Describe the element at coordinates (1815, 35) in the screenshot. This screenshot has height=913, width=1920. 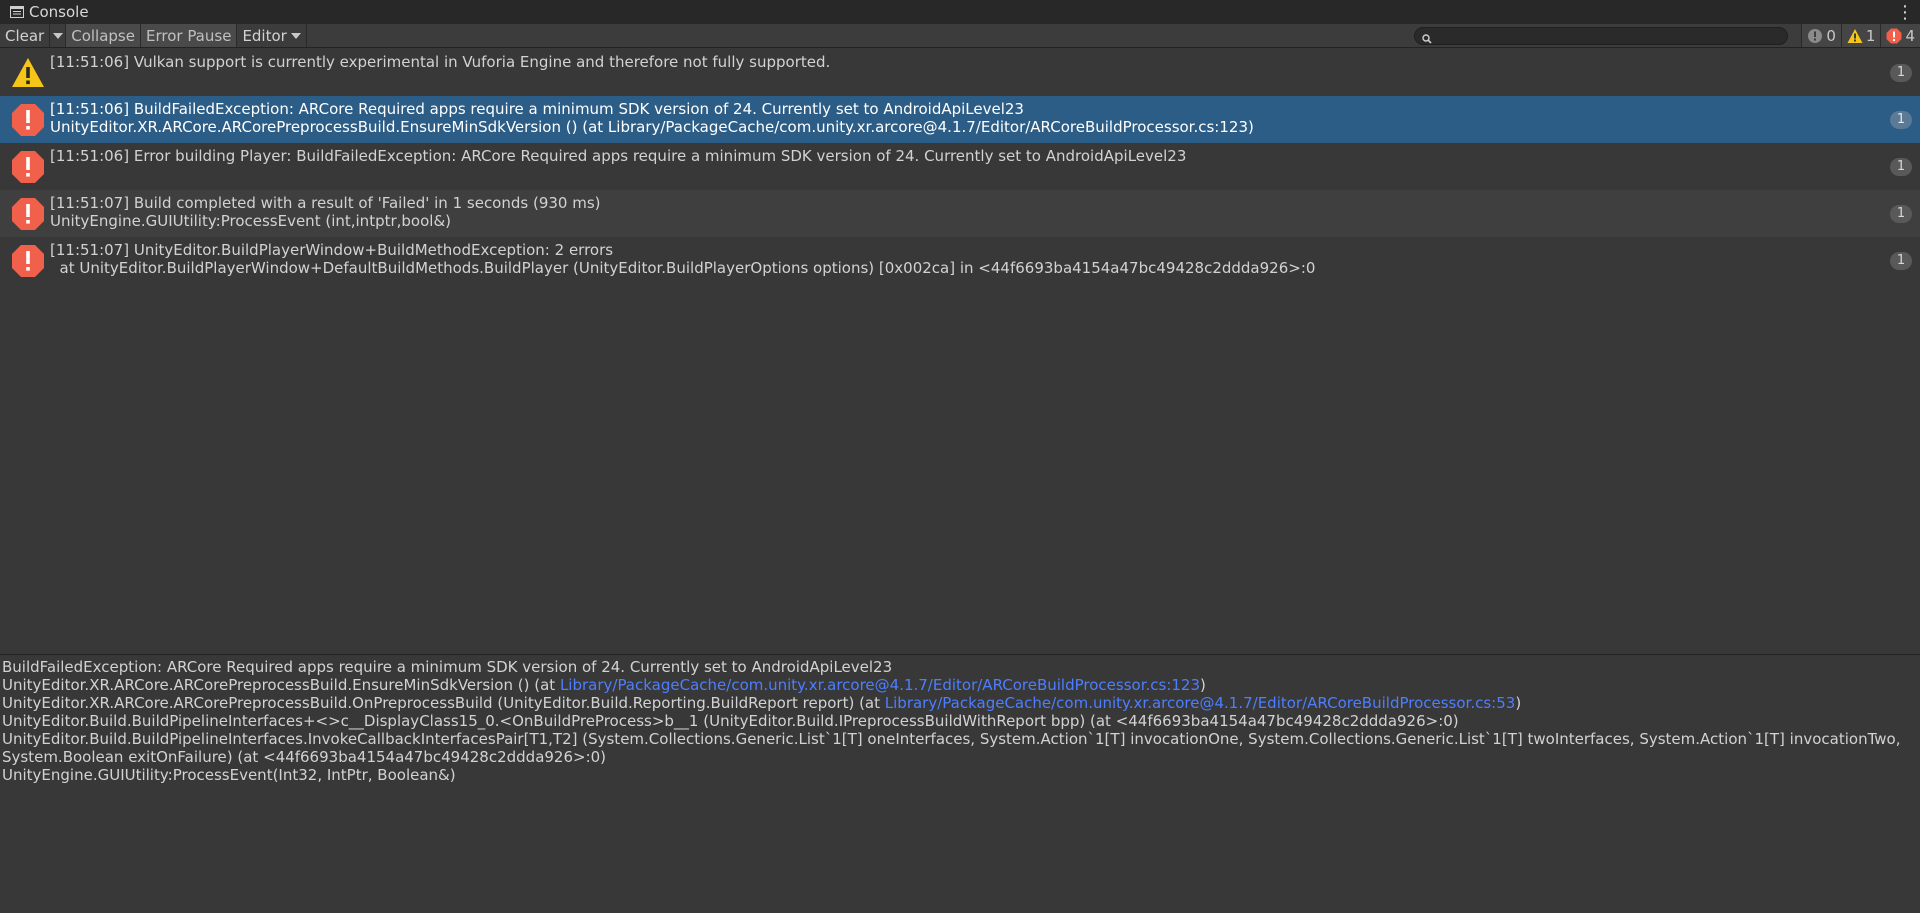
I see `info-icon` at that location.